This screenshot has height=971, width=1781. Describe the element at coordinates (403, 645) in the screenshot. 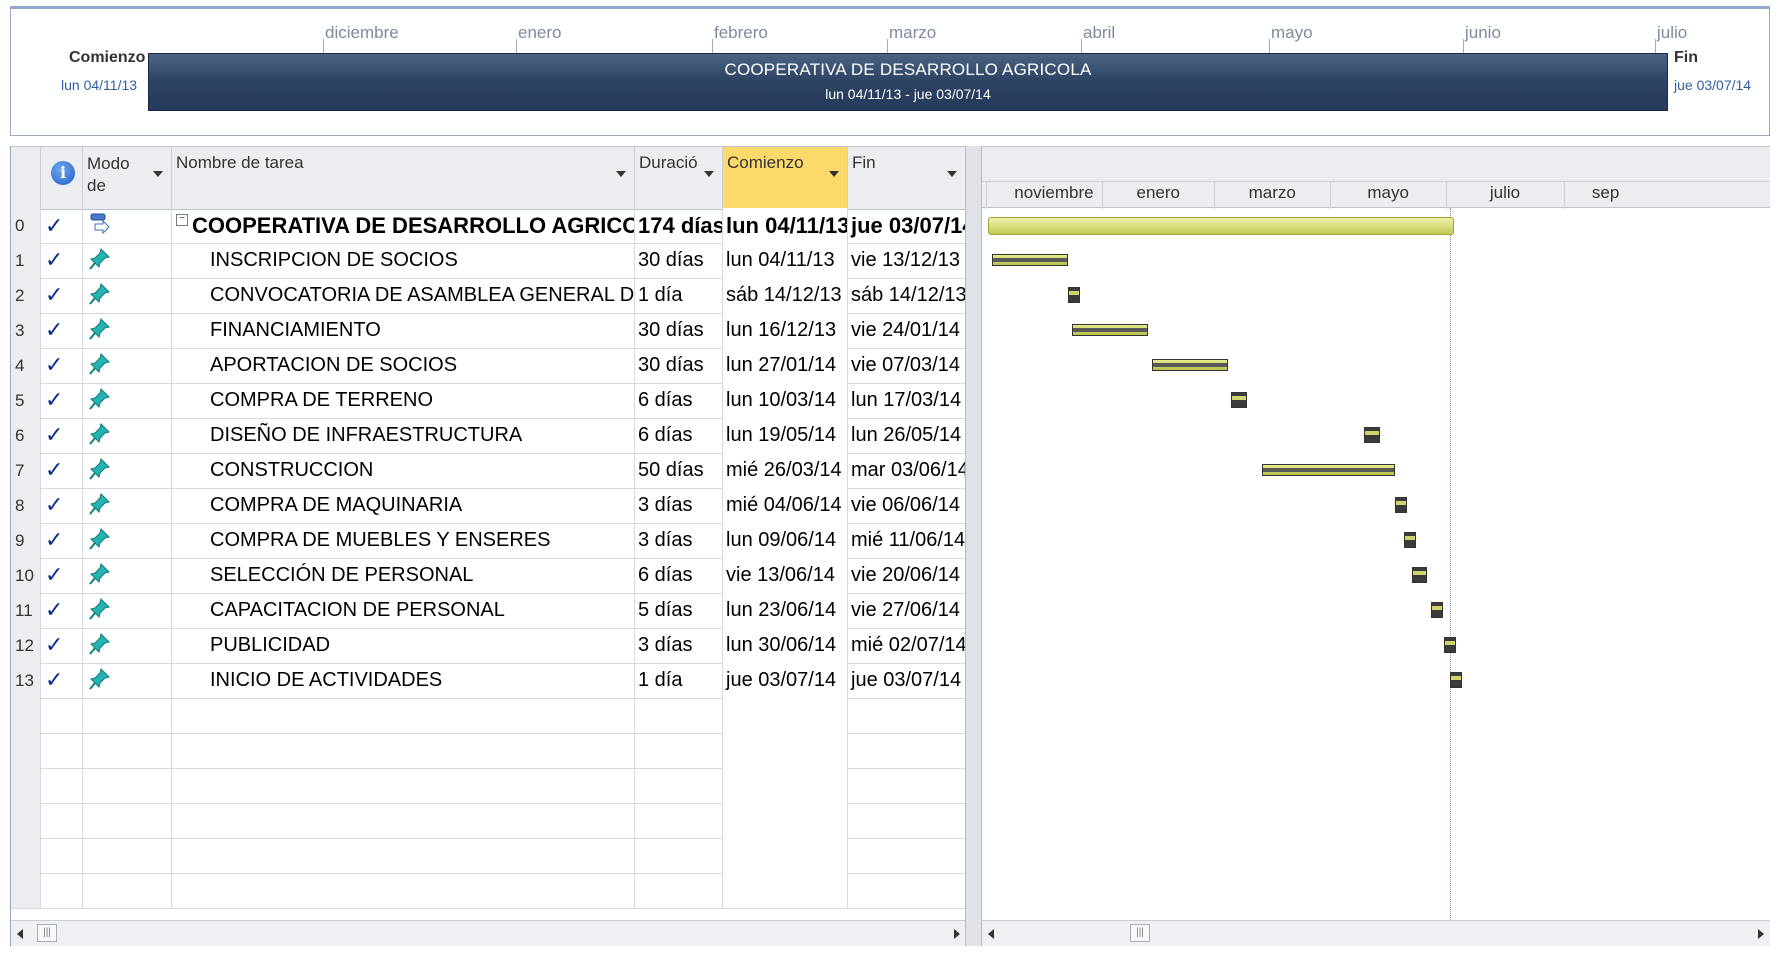

I see `task-name-cell: PUBLICIDAD` at that location.